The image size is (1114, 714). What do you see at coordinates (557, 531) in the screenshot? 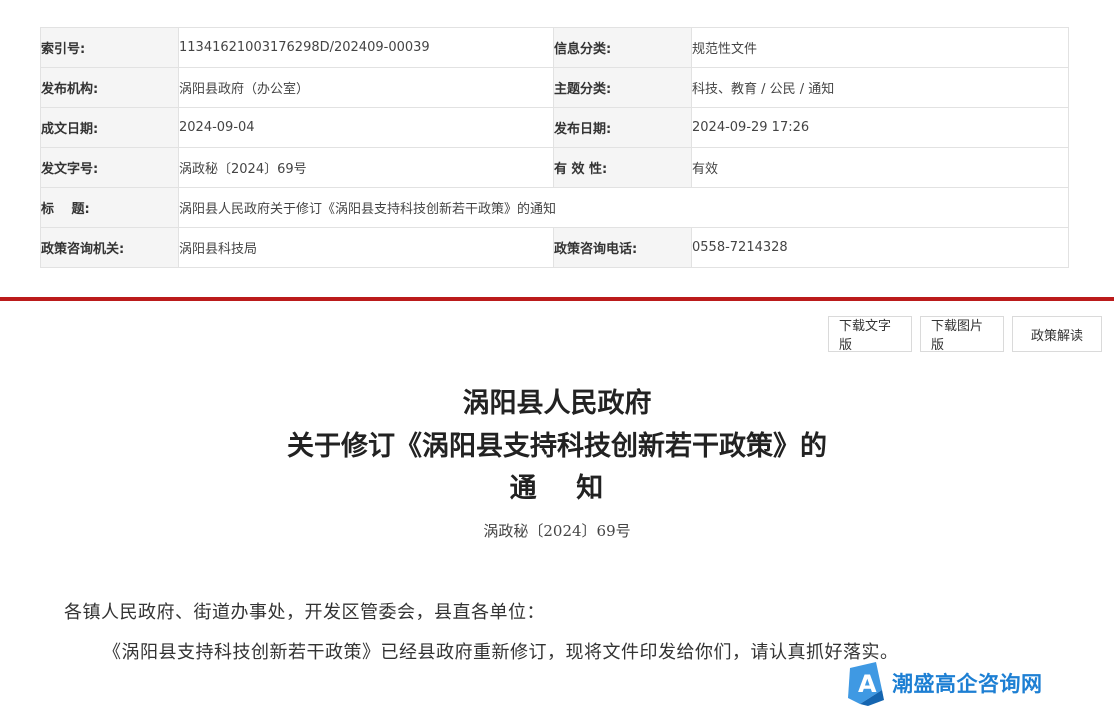
I see `document-number: 涡政秘〔2024〕69号` at bounding box center [557, 531].